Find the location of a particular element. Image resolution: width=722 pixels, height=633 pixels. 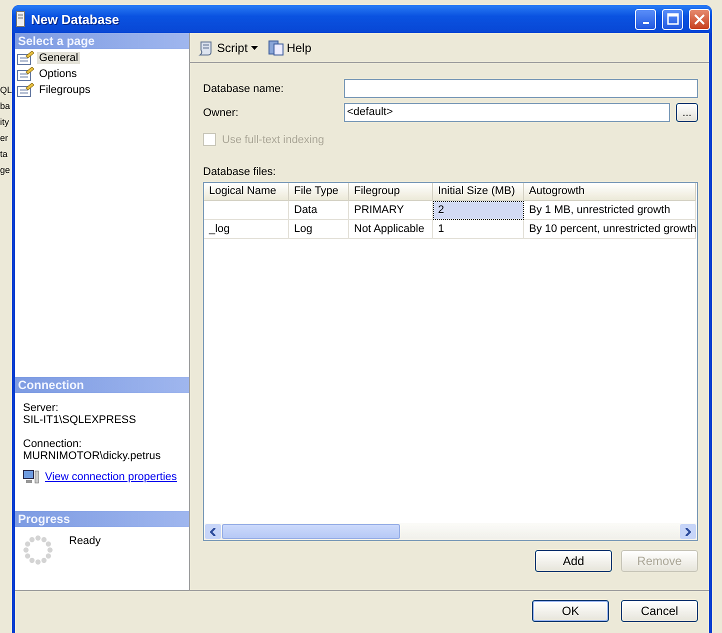

column-header: File Type is located at coordinates (319, 192).